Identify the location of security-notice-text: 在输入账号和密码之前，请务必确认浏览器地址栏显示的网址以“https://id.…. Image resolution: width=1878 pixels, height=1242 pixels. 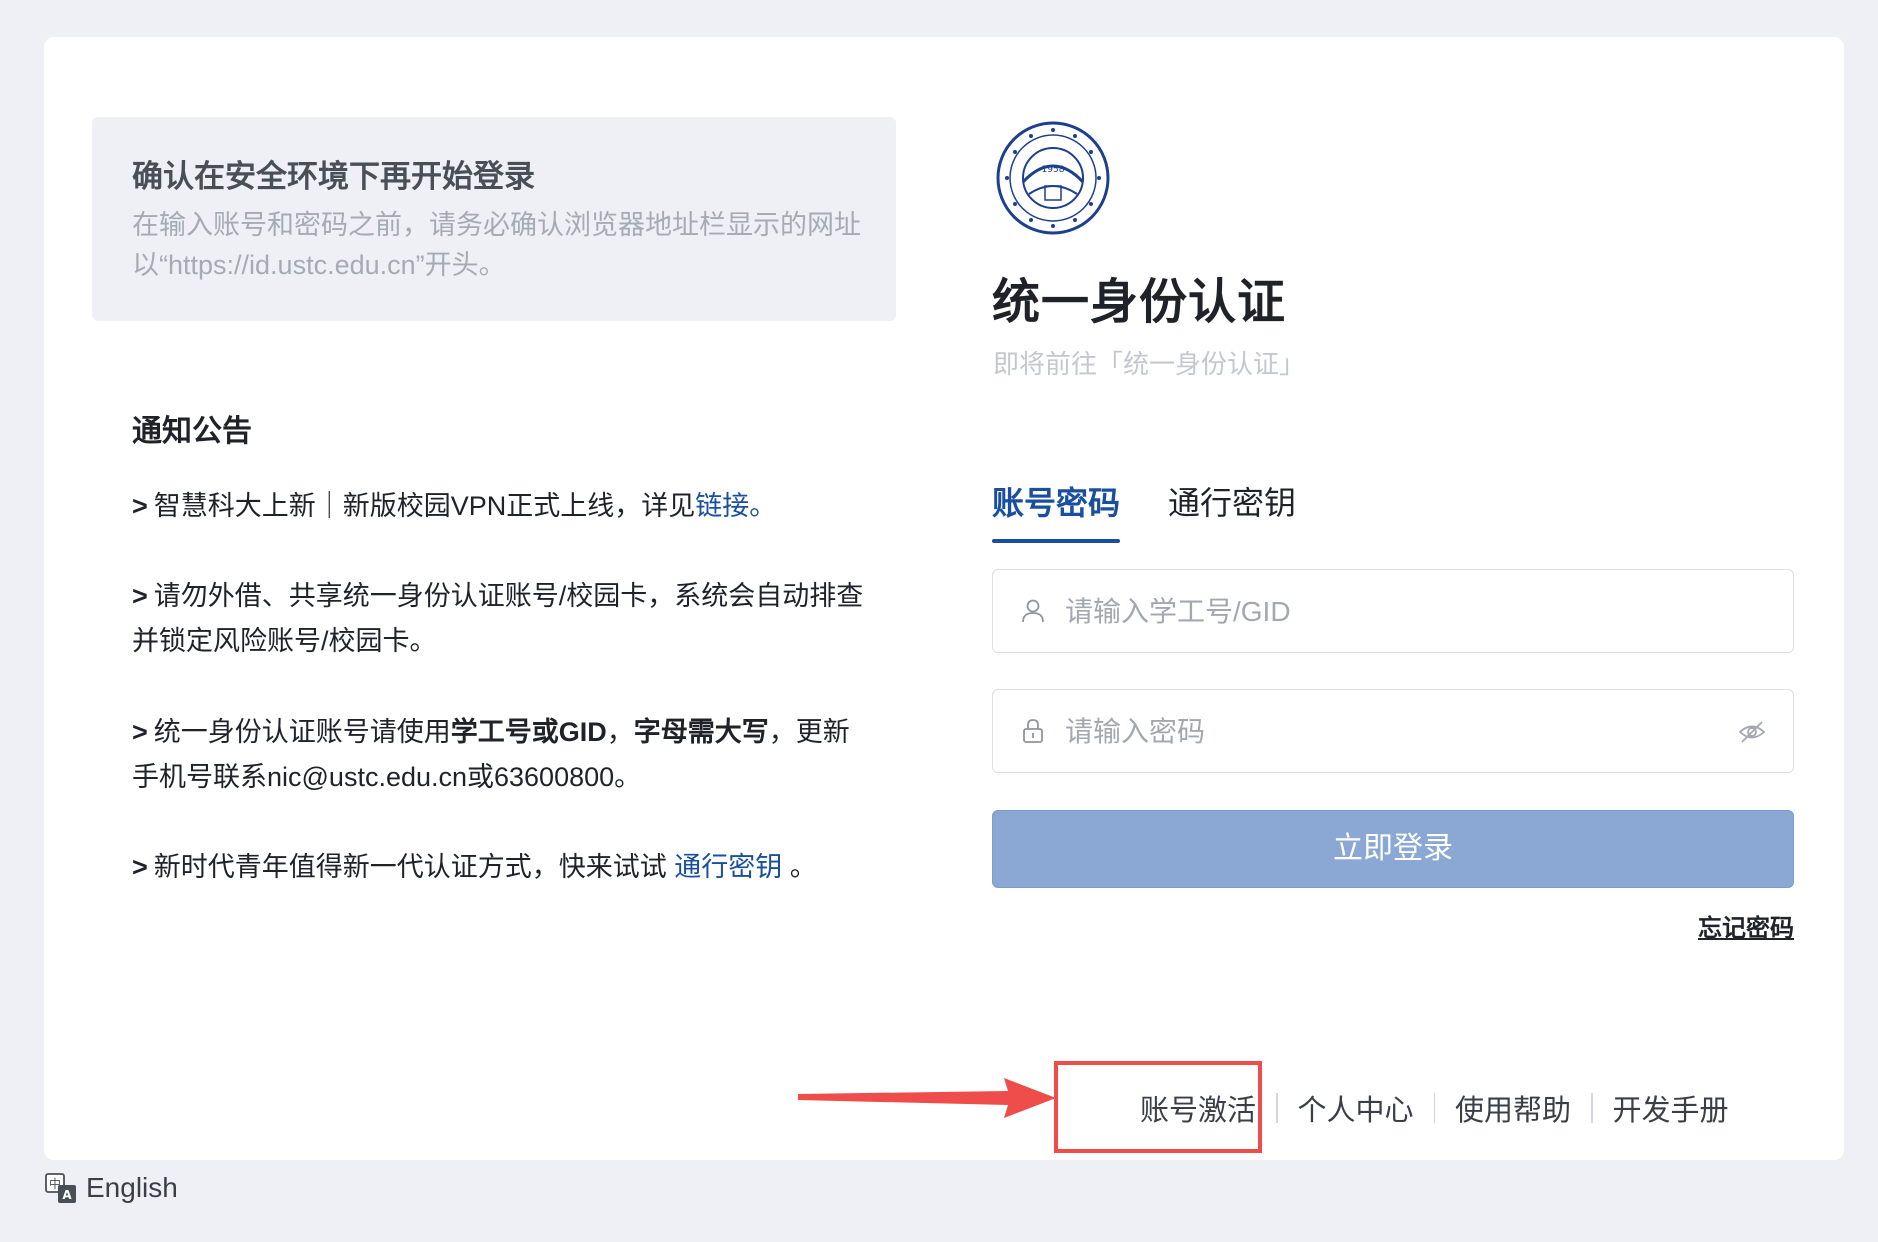
(496, 245).